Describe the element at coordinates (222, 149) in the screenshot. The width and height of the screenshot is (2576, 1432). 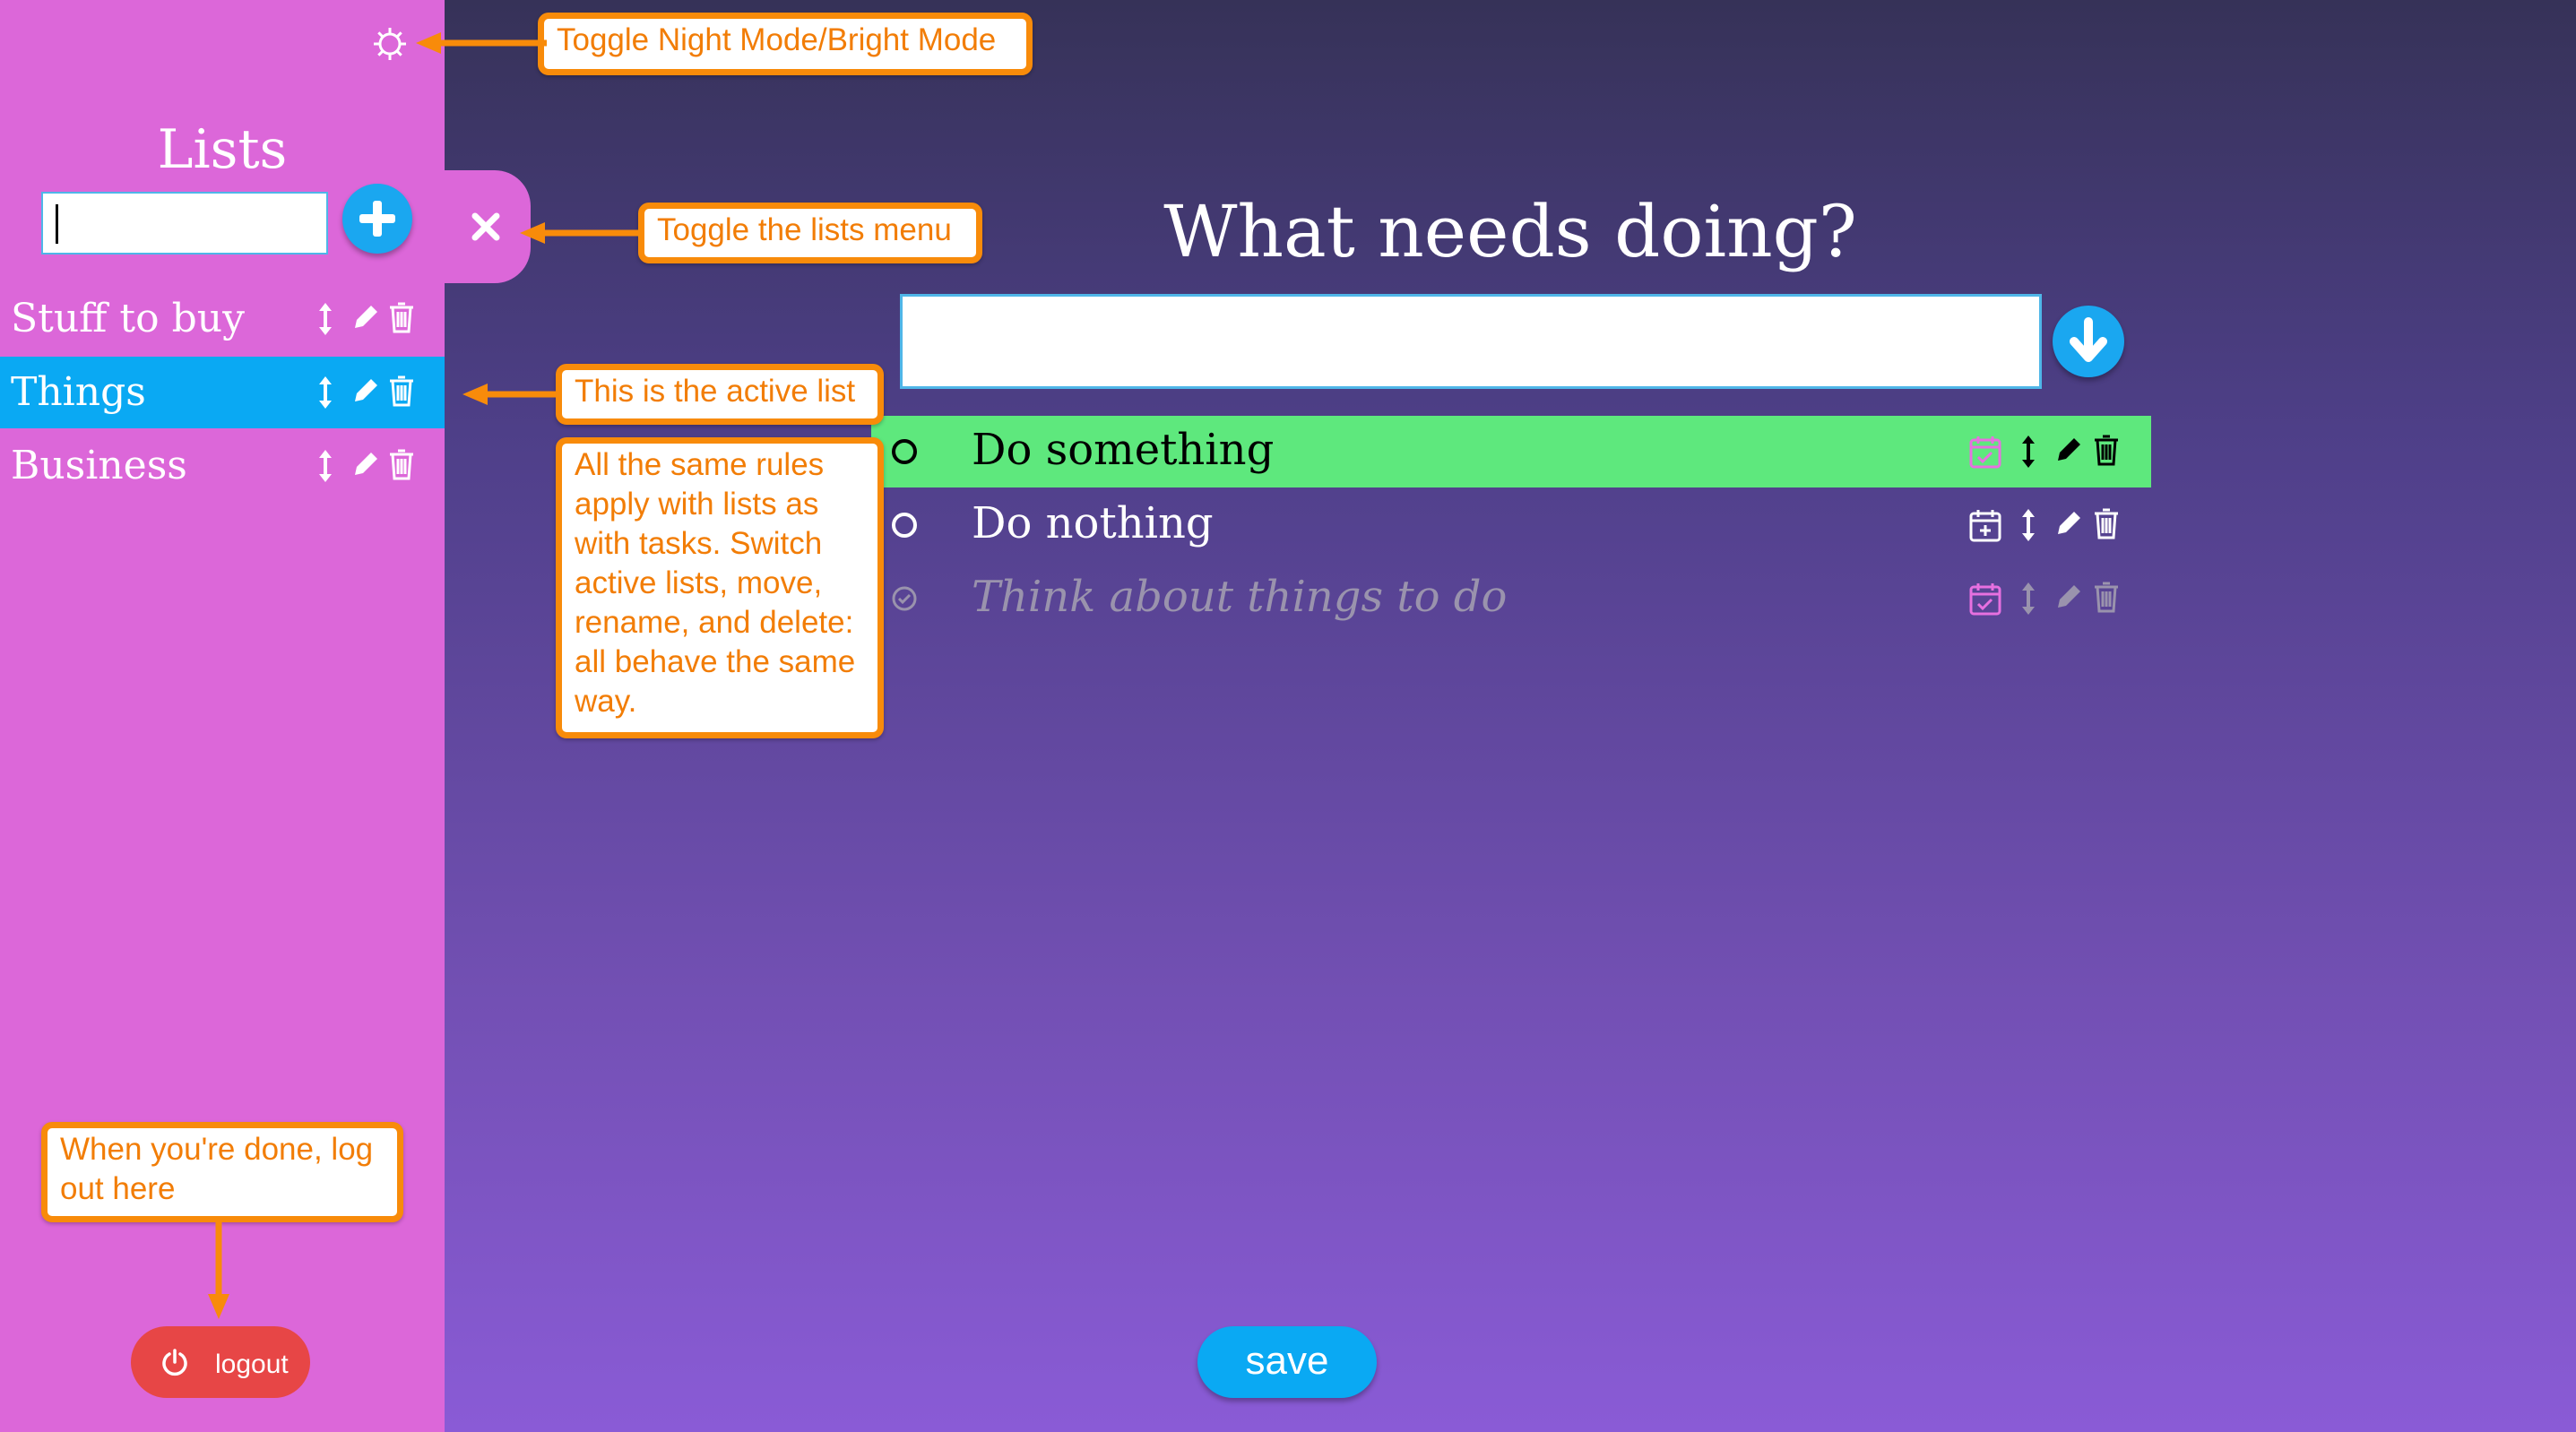
I see `lists-title: Lists` at that location.